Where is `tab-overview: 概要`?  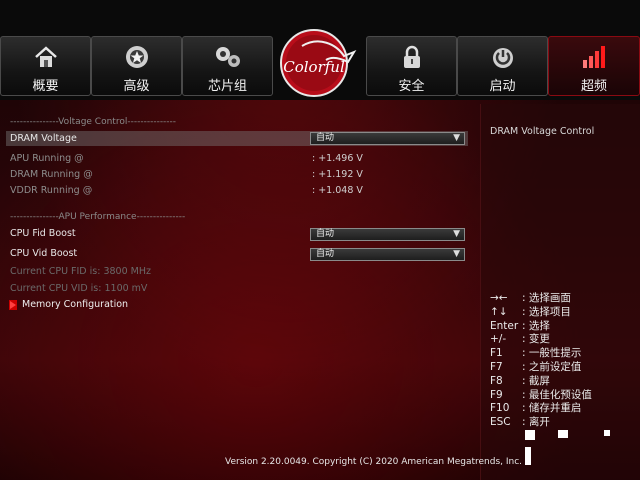 tab-overview: 概要 is located at coordinates (45, 66).